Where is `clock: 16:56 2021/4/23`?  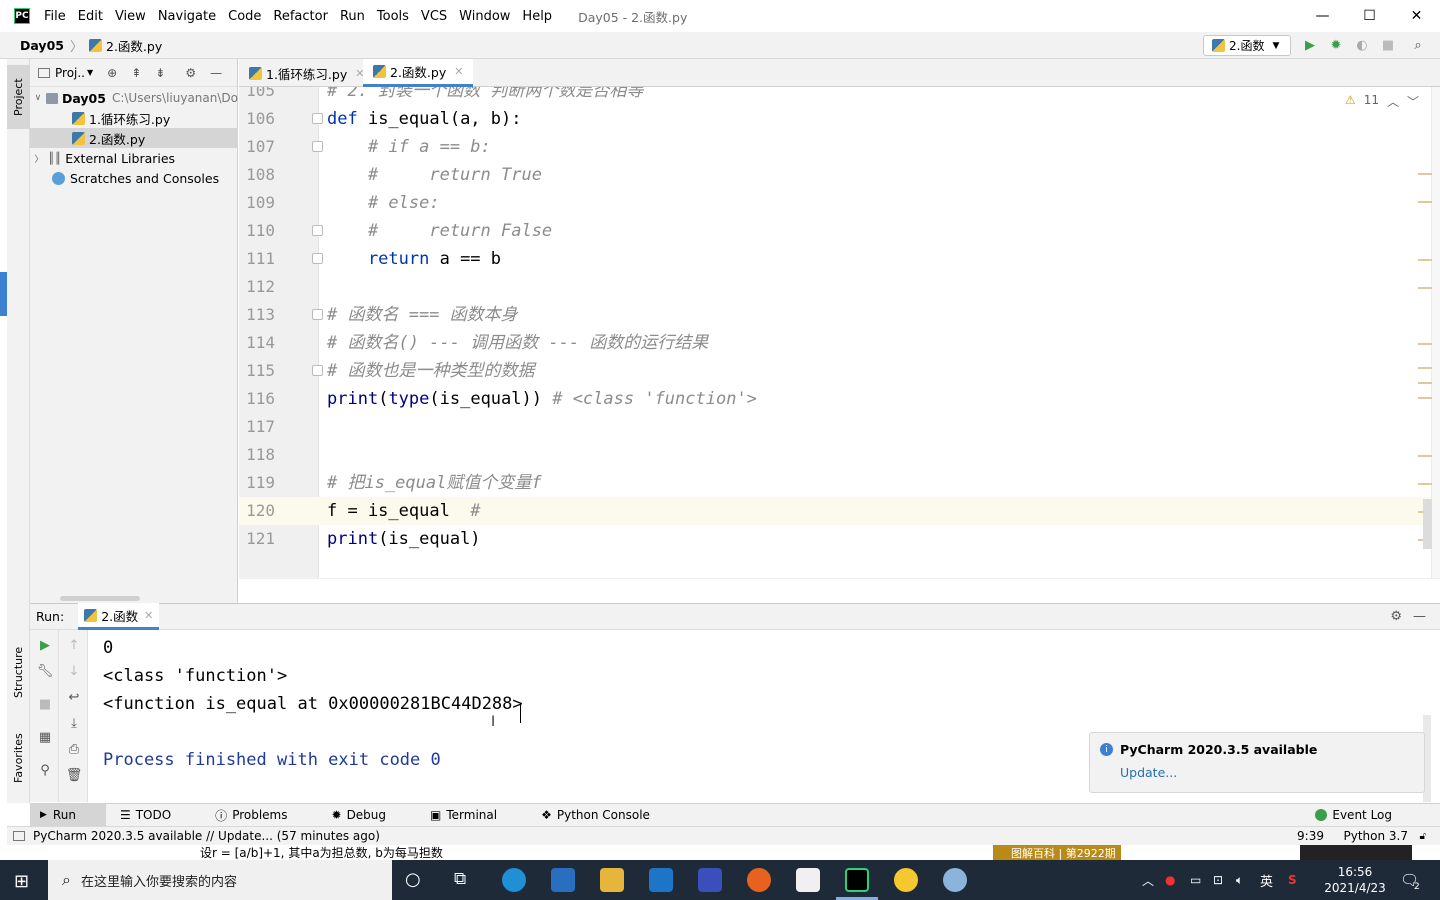
clock: 16:56 2021/4/23 is located at coordinates (1355, 880).